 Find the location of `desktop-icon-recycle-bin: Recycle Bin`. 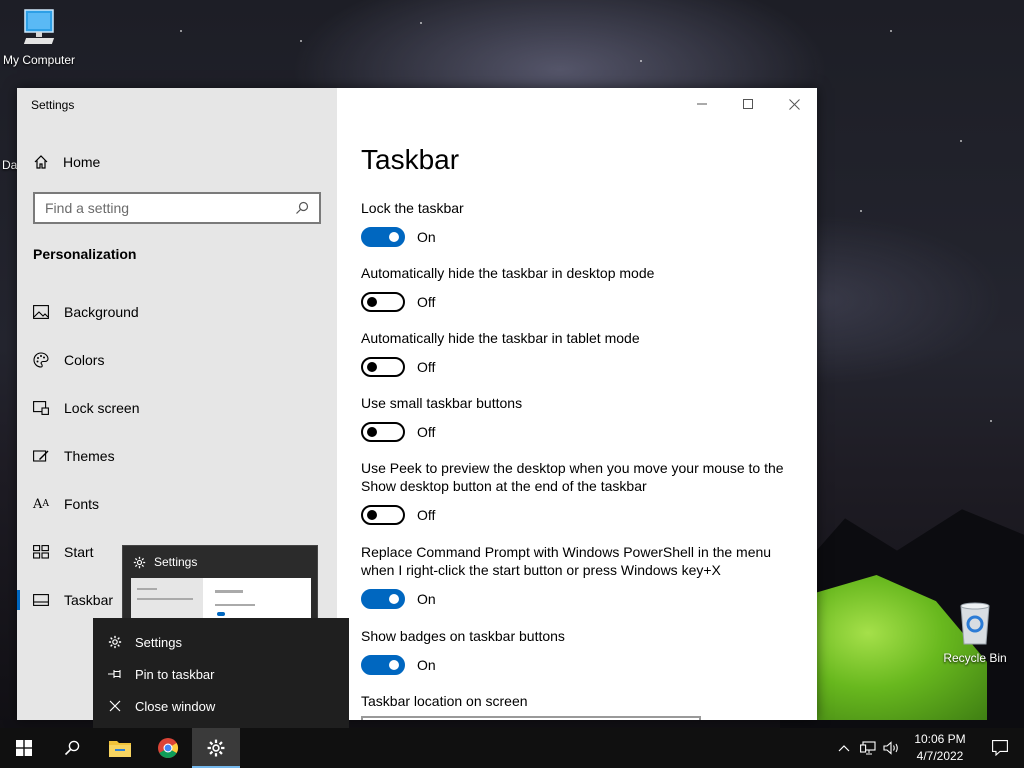

desktop-icon-recycle-bin: Recycle Bin is located at coordinates (975, 632).